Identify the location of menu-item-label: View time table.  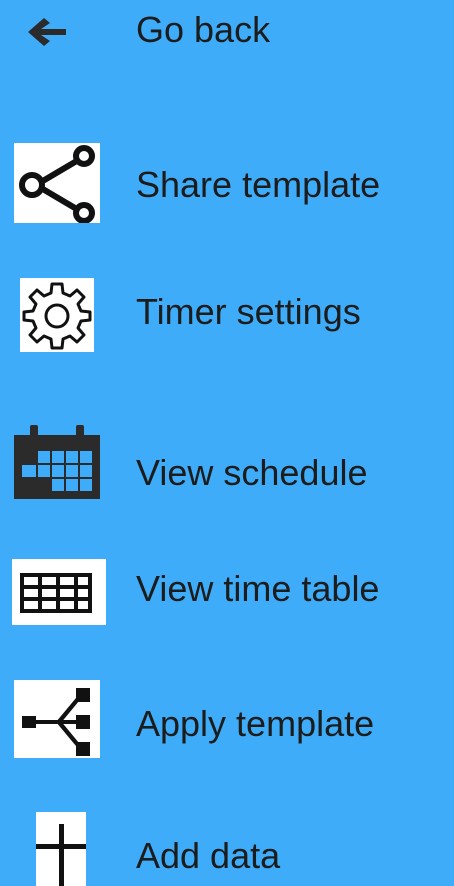
(258, 588).